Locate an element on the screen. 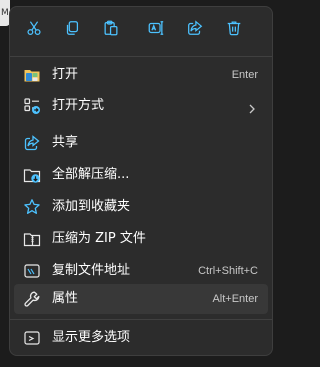 The width and height of the screenshot is (320, 367). menu-item-compress-zip: 压缩为 ZIP 文件 is located at coordinates (141, 239).